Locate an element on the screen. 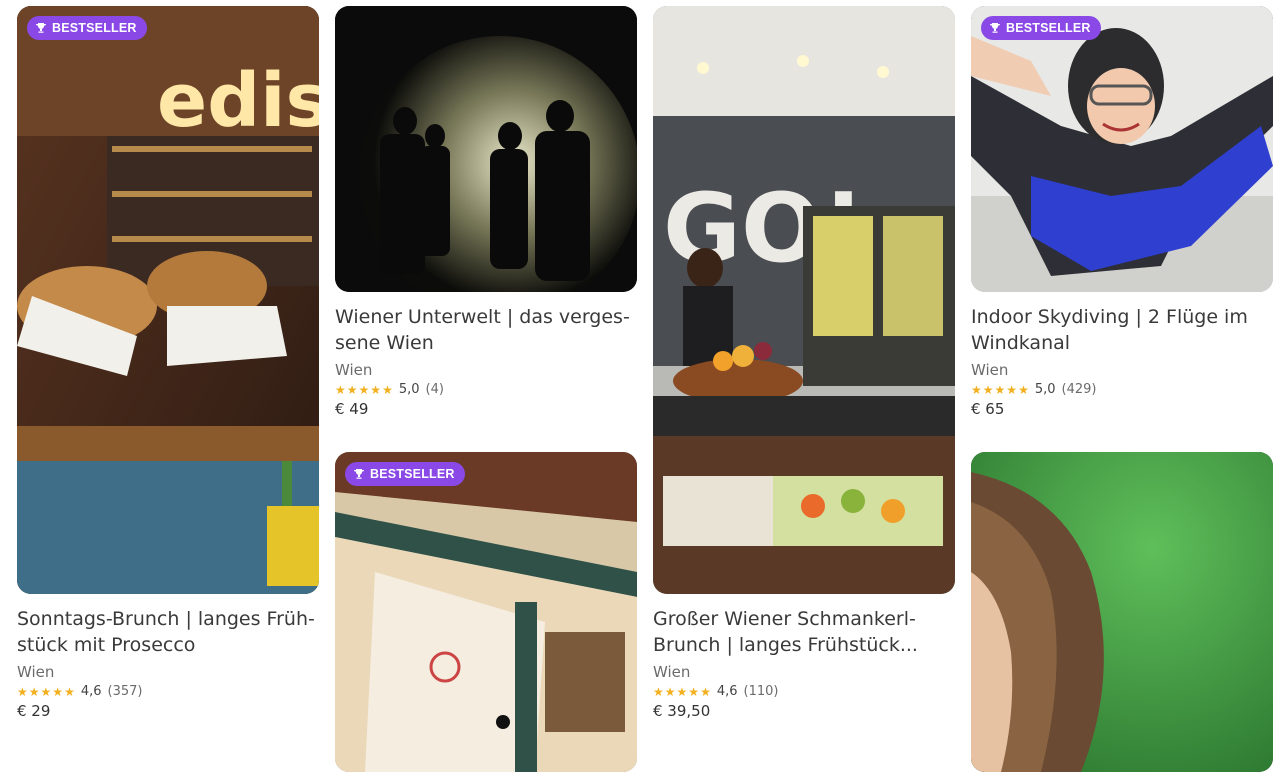 The height and width of the screenshot is (772, 1275). card-title: Wiener Unterwelt | das verges-sene Wien is located at coordinates (486, 330).